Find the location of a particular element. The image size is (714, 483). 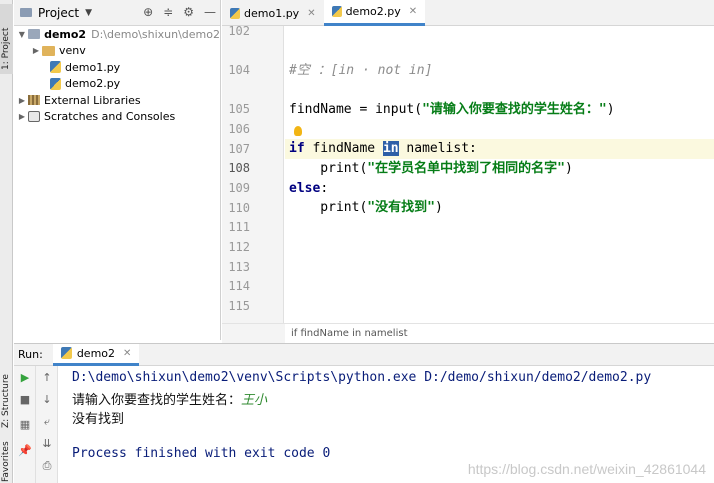

run-label: Run: is located at coordinates (30, 354).